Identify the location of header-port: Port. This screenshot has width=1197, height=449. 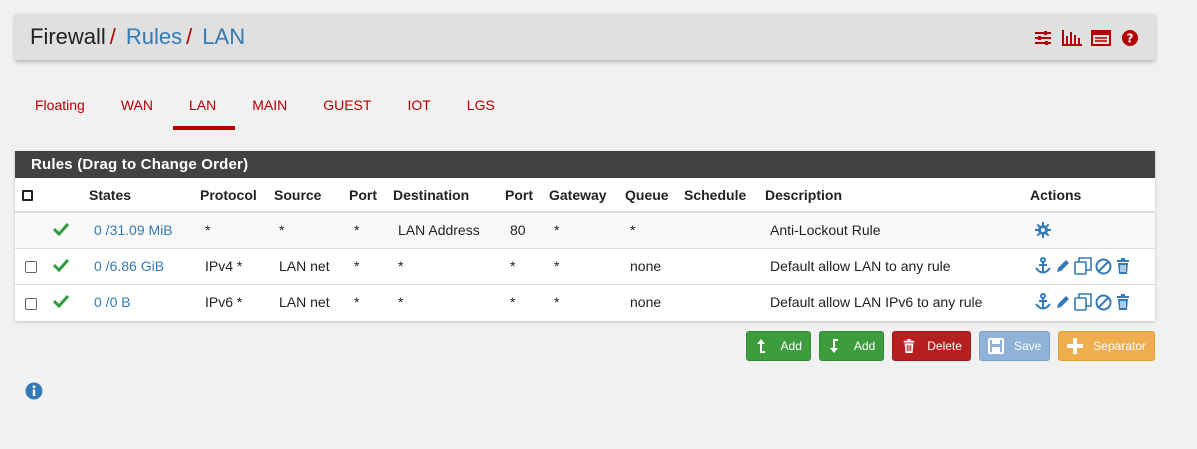
(371, 195).